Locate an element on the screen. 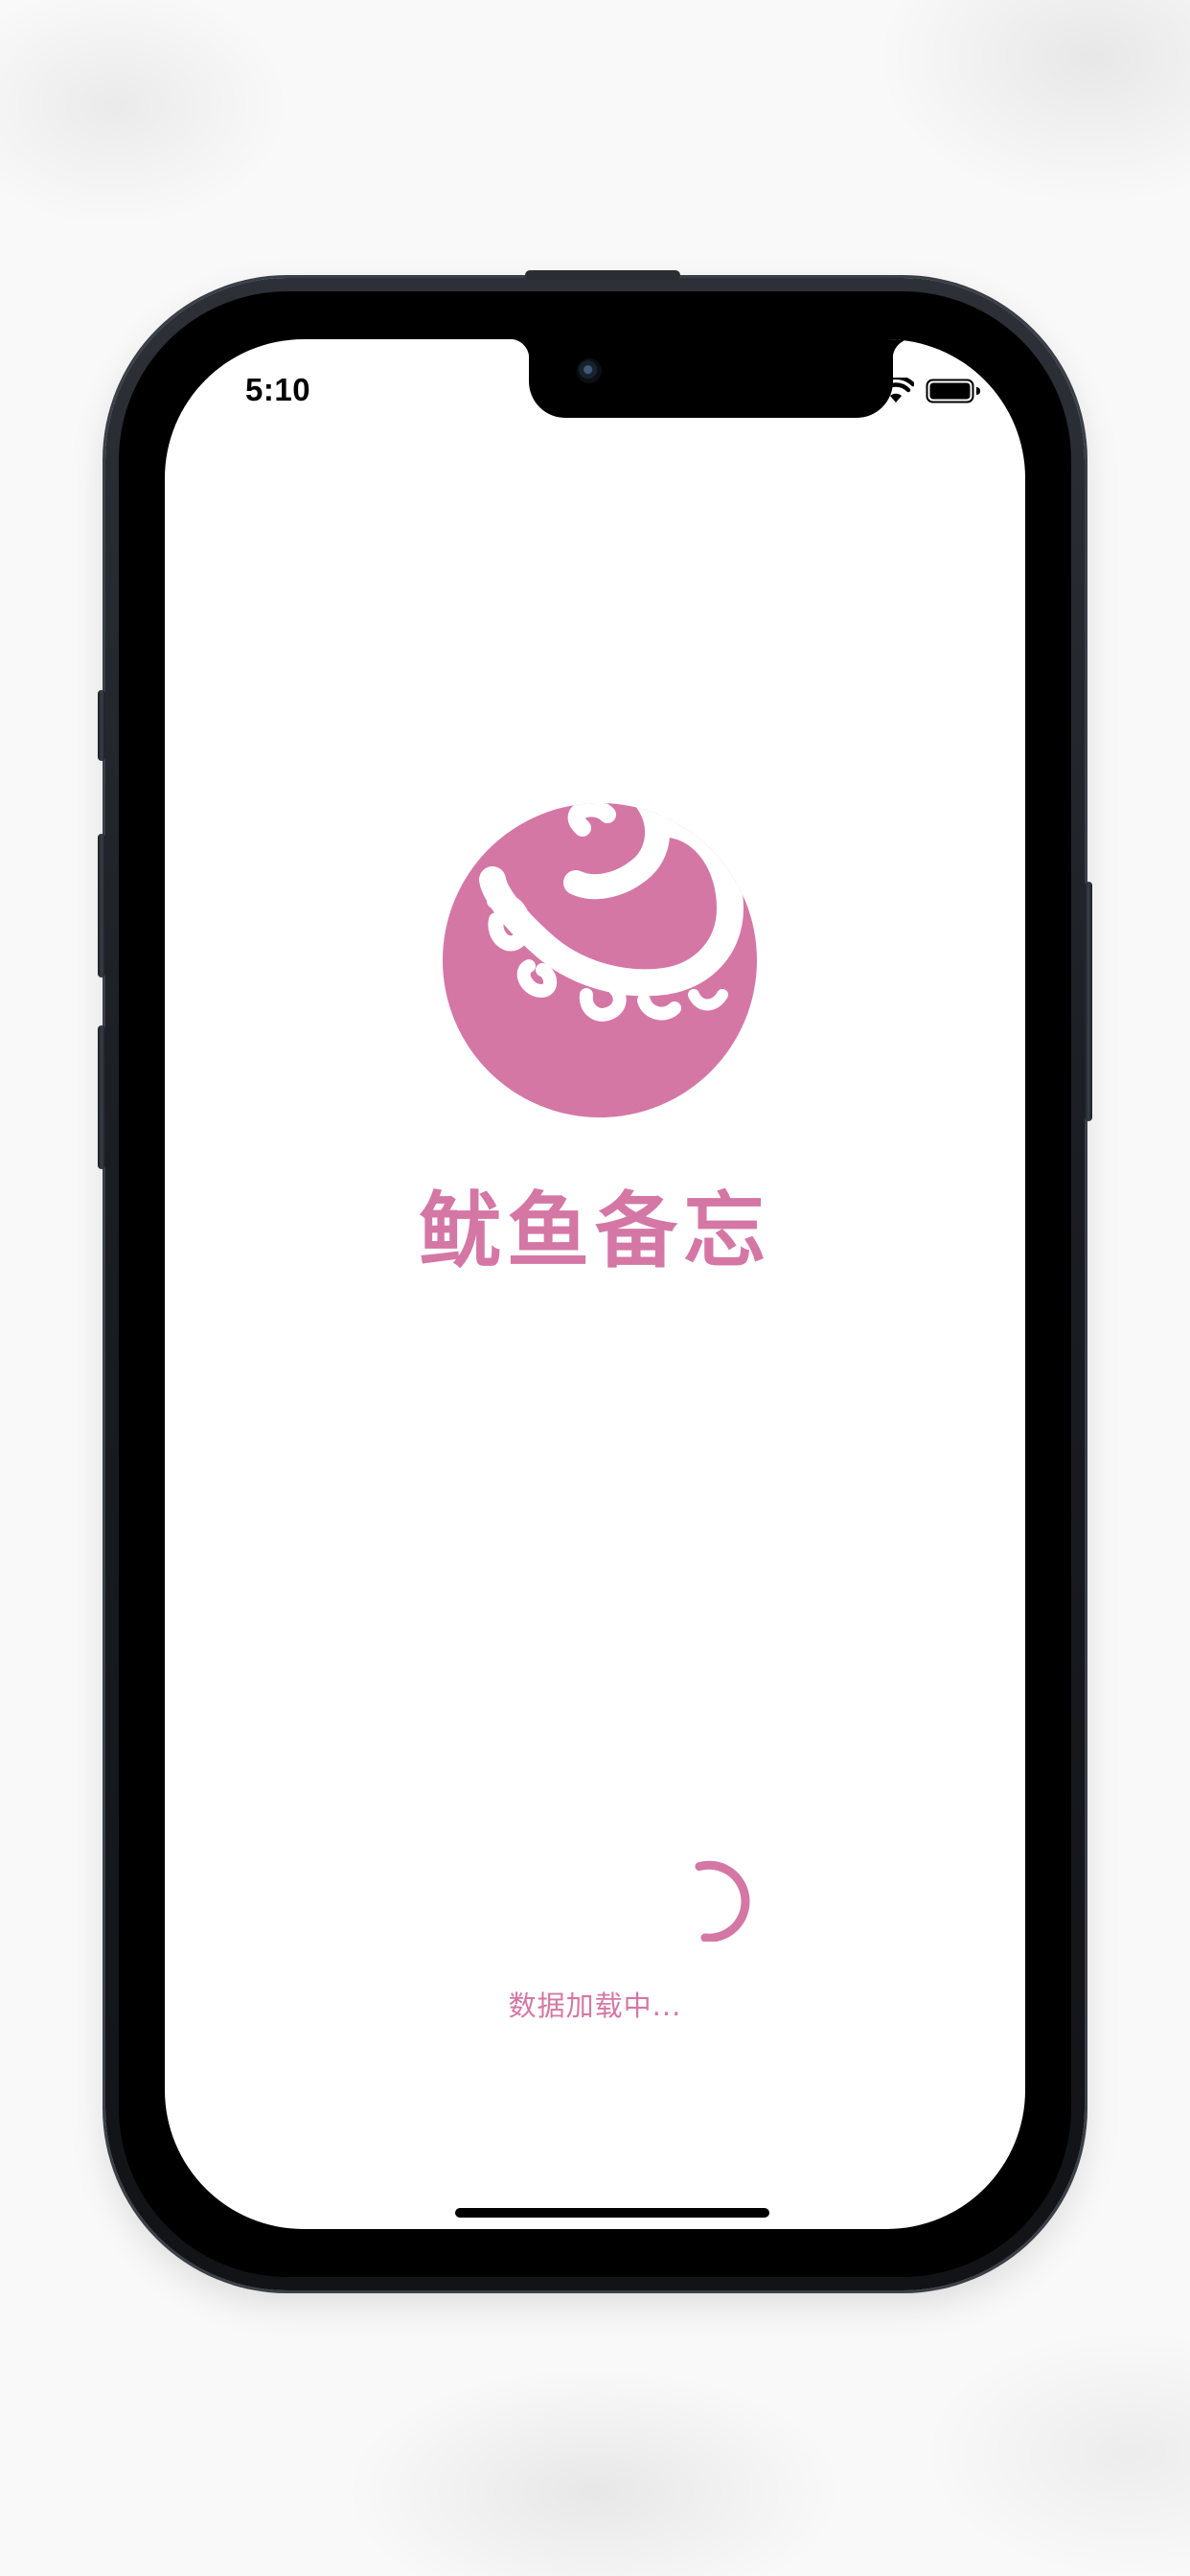 This screenshot has height=2576, width=1190. earpiece-speaker is located at coordinates (603, 275).